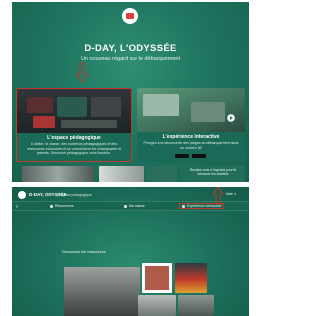  What do you see at coordinates (190, 156) in the screenshot?
I see `store-badges` at bounding box center [190, 156].